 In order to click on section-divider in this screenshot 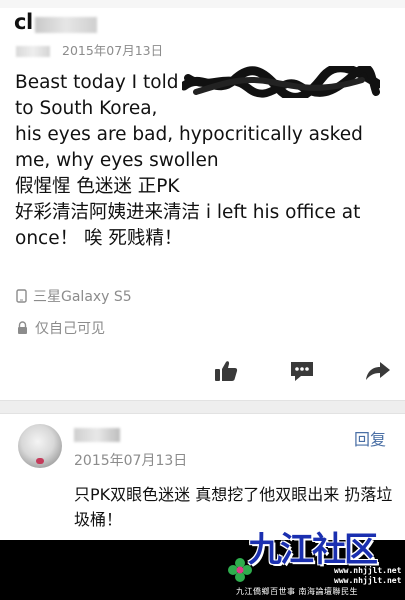, I will do `click(202, 407)`.